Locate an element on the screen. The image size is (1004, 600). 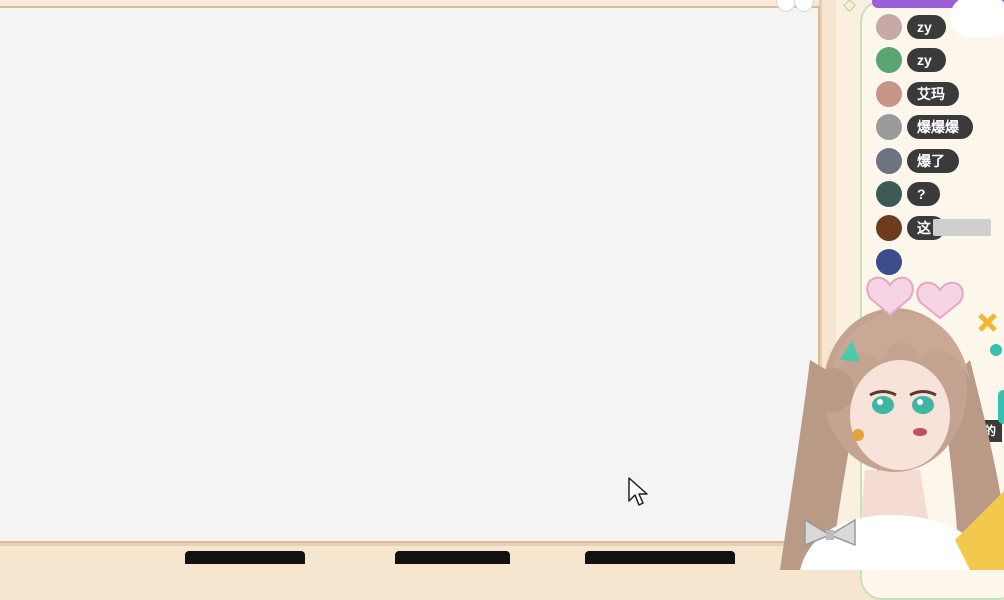
chat-message: 爆爆爆 is located at coordinates (924, 127).